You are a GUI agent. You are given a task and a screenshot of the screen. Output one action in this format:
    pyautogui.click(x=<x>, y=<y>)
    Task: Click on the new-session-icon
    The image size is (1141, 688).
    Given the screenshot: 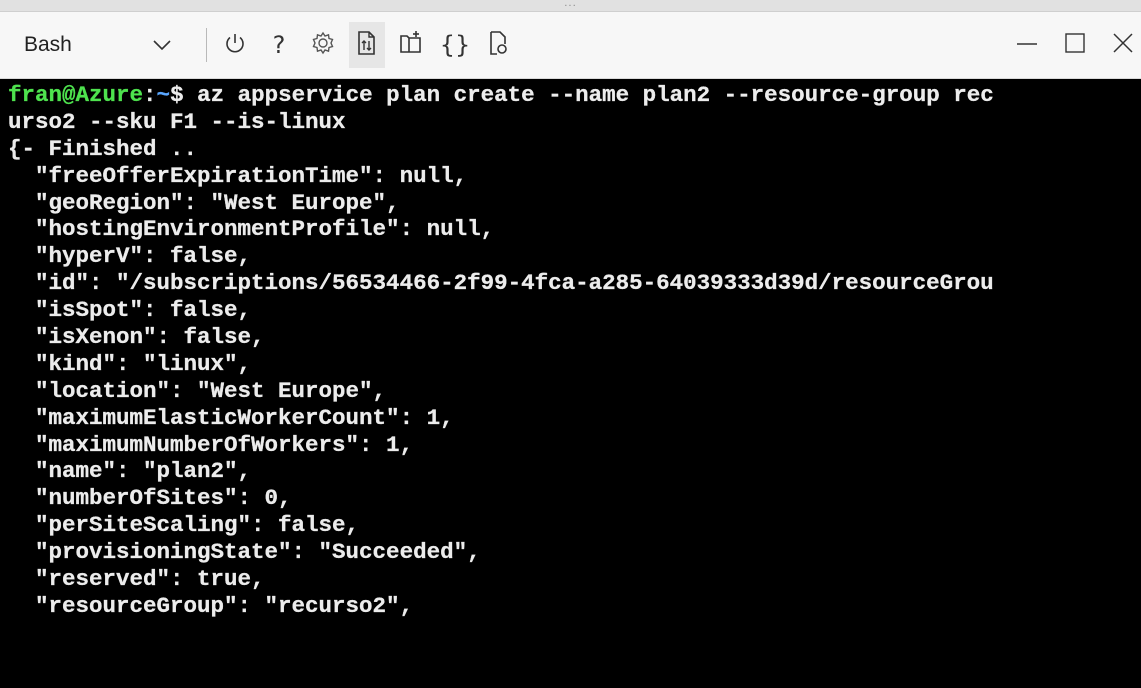 What is the action you would take?
    pyautogui.click(x=411, y=45)
    